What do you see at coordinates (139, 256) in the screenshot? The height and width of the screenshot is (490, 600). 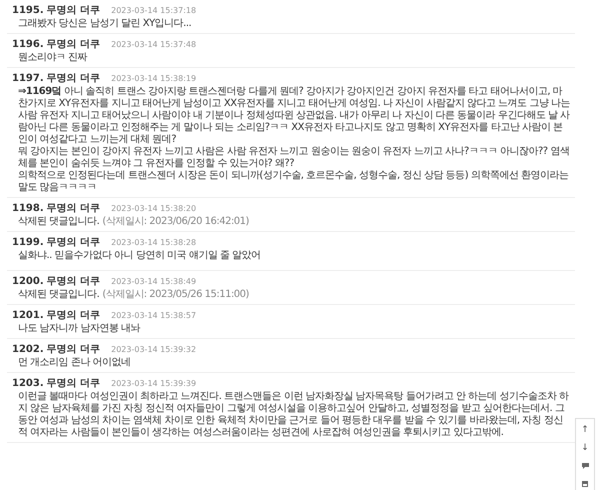 I see `comment-text: 실화냐.. 믿을수가없다 아니 당연히 미국 얘기일 줄 알았어` at bounding box center [139, 256].